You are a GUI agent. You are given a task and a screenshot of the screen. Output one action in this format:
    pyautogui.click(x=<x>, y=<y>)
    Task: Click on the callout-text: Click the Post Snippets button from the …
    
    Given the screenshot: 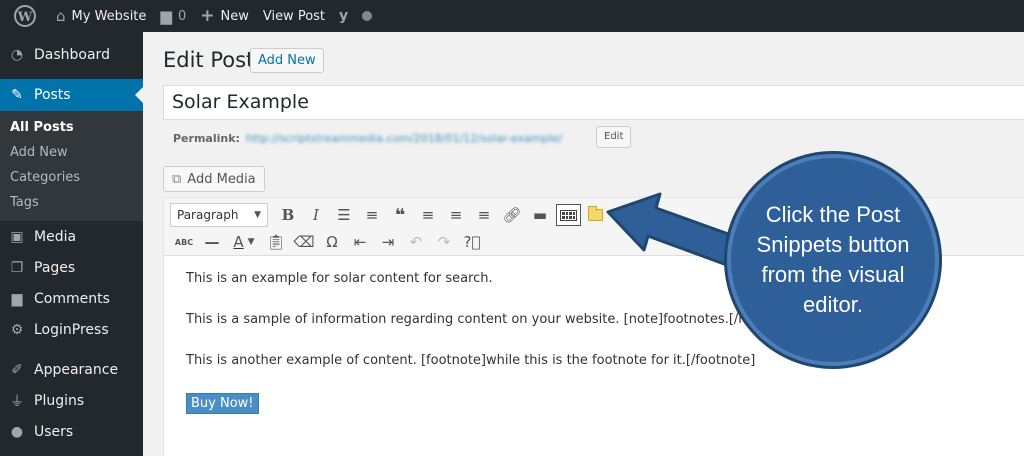 What is the action you would take?
    pyautogui.click(x=833, y=259)
    